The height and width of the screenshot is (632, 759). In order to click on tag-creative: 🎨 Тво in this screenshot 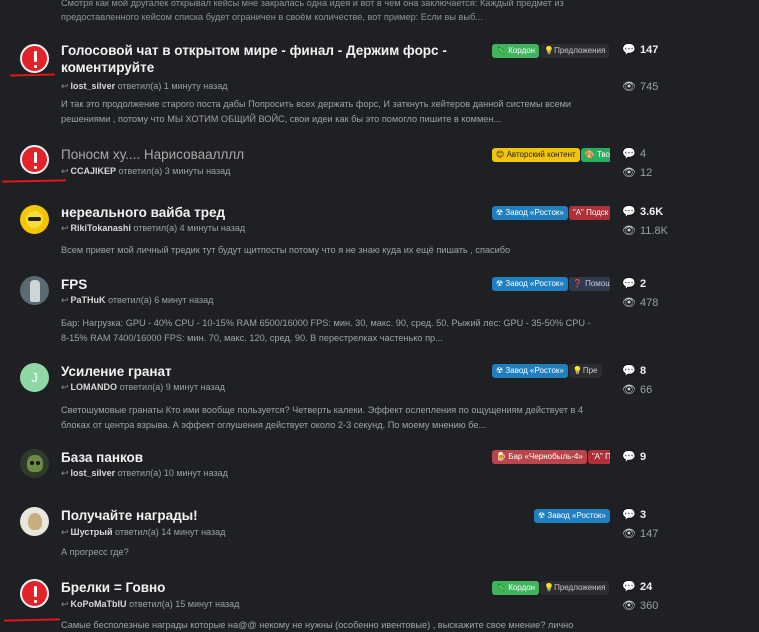, I will do `click(595, 155)`.